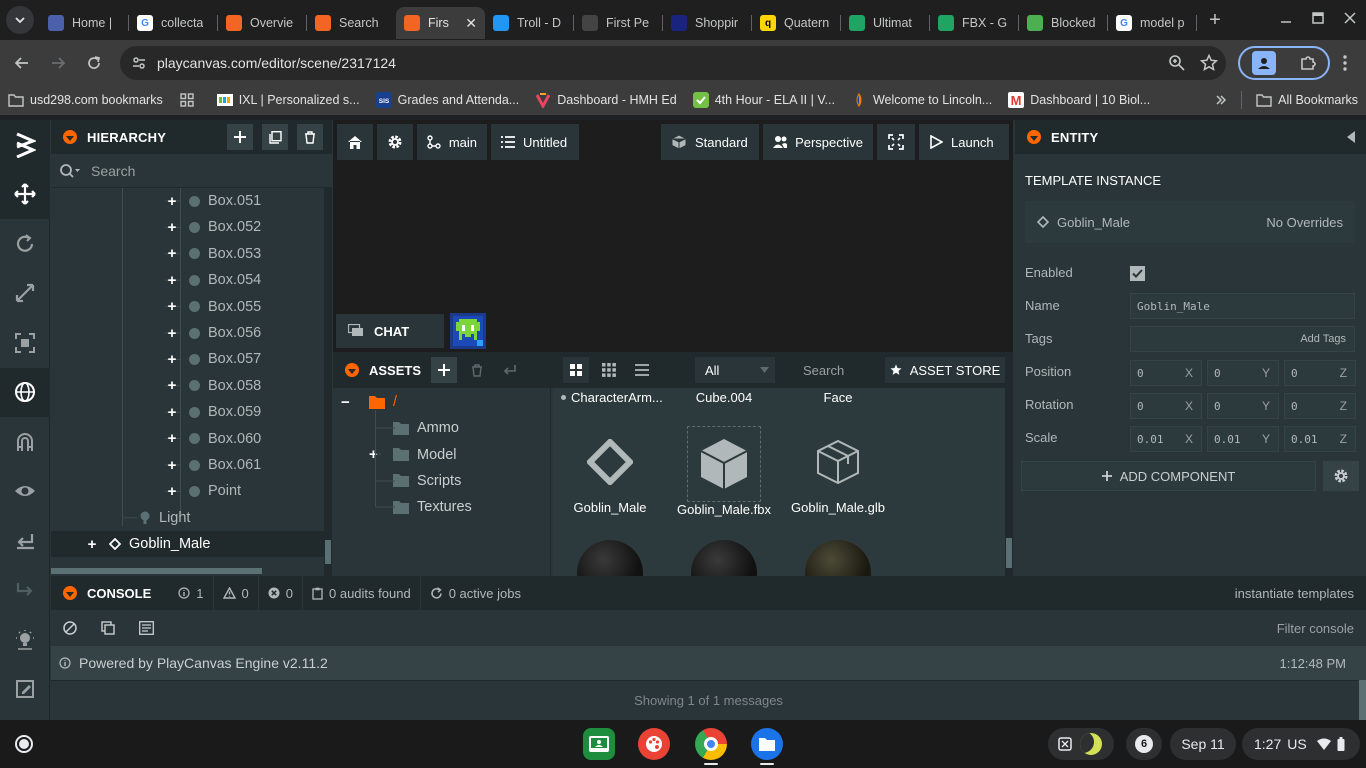  I want to click on browser-tab: Blocked, so click(1063, 23).